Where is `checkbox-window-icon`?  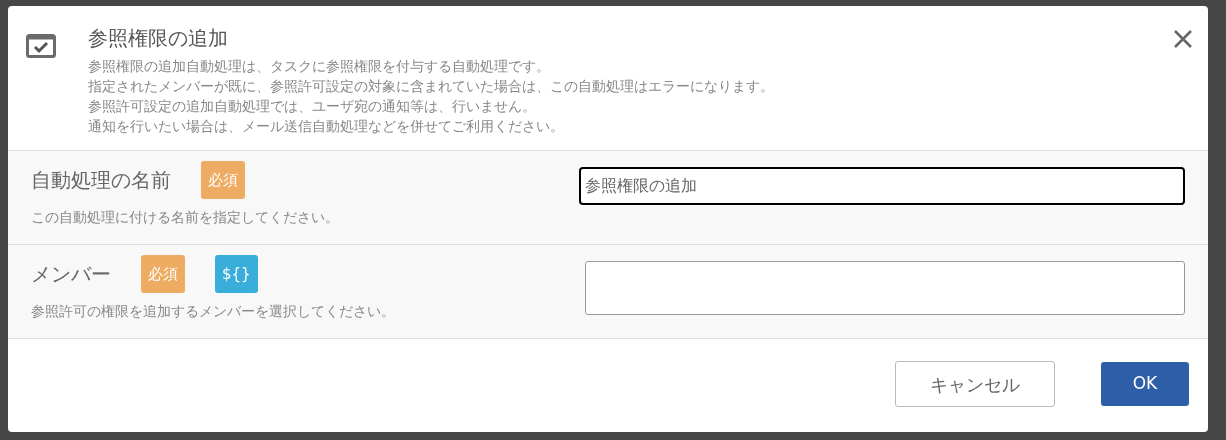
checkbox-window-icon is located at coordinates (41, 46).